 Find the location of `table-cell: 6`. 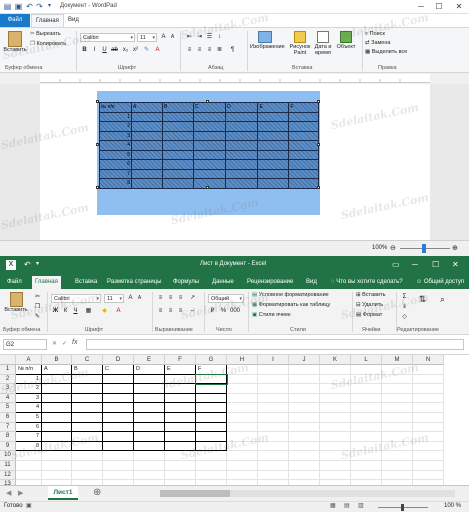

table-cell: 6 is located at coordinates (115, 164).